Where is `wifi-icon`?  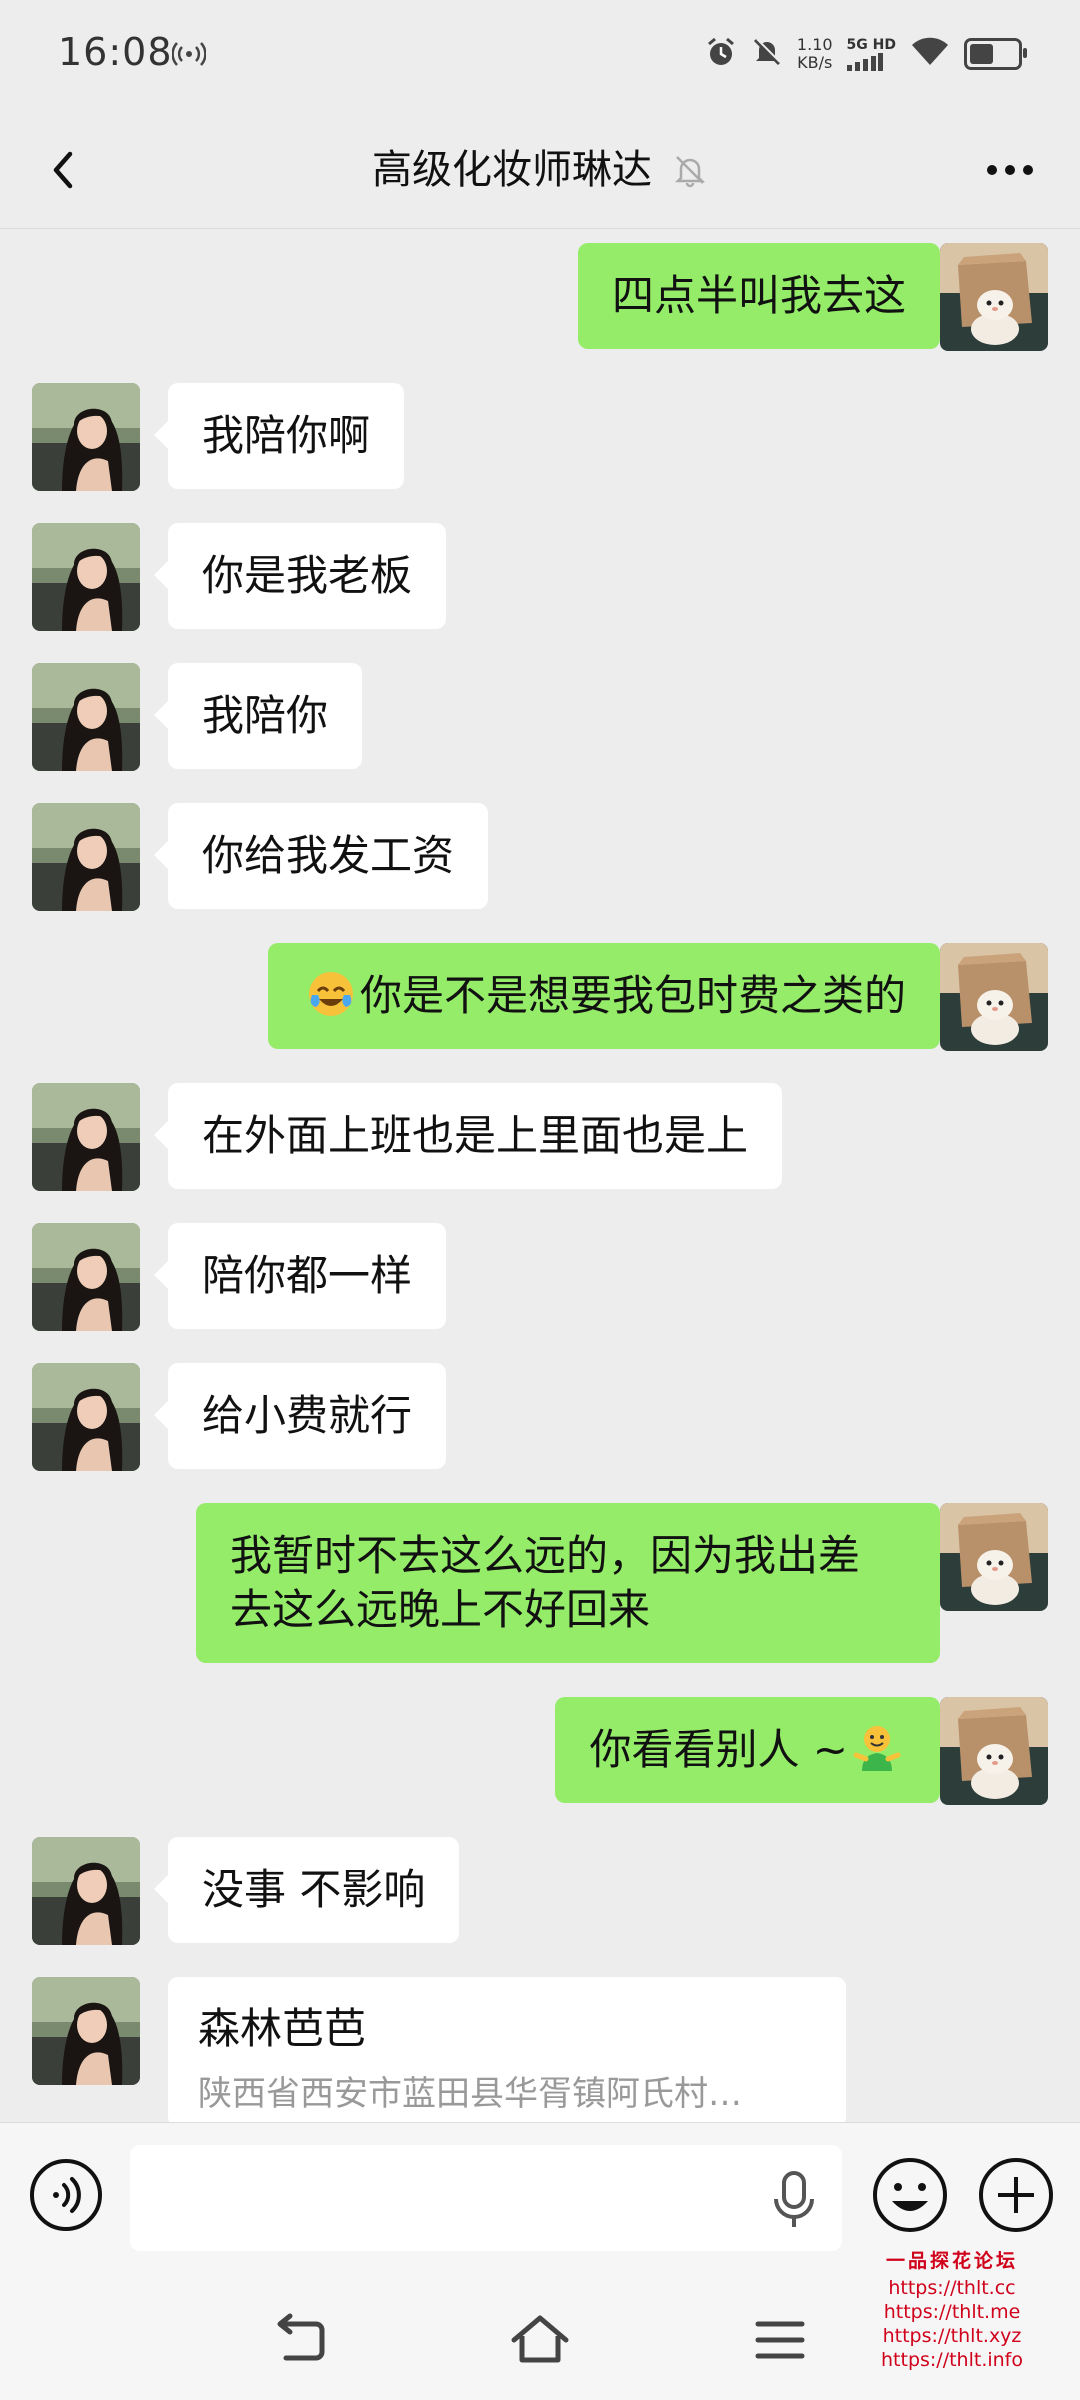
wifi-icon is located at coordinates (930, 54).